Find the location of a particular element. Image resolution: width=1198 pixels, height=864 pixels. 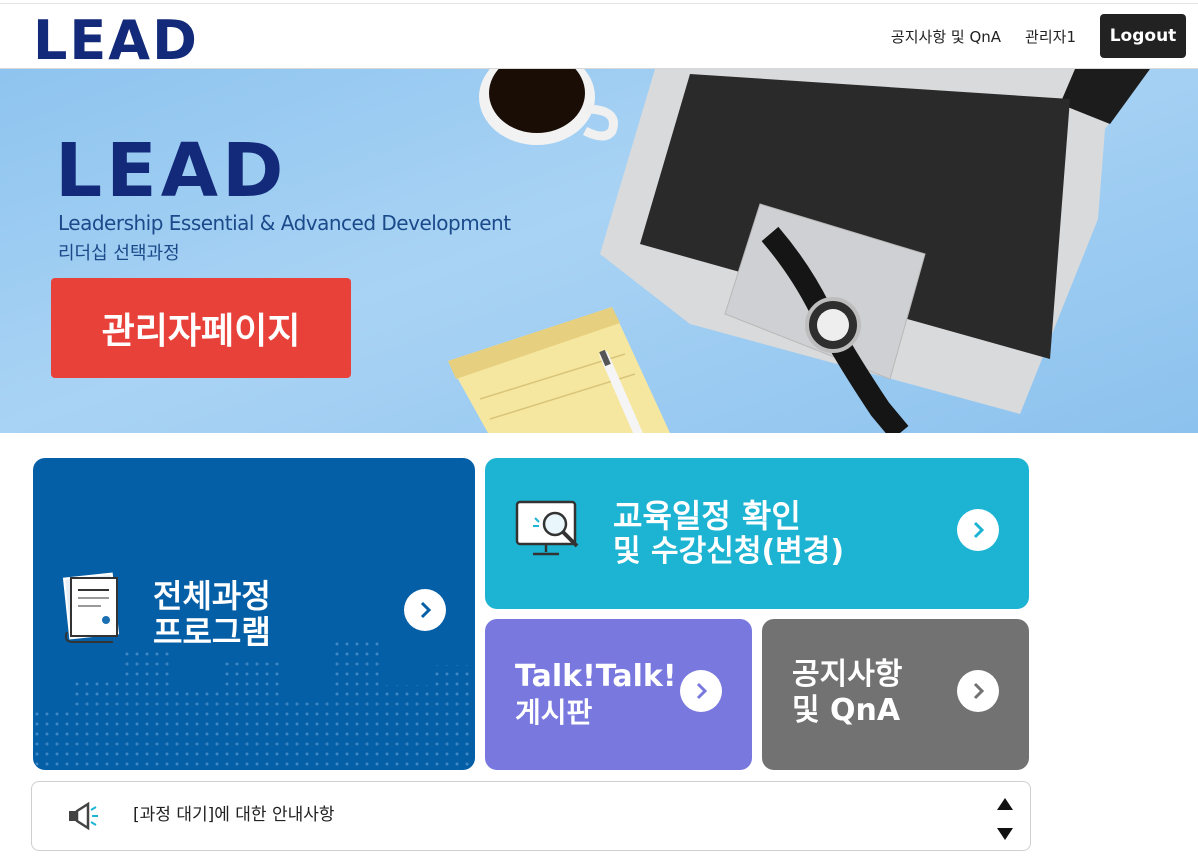

nav-notice-qna-link: 공지사항 및 QnA is located at coordinates (946, 36).